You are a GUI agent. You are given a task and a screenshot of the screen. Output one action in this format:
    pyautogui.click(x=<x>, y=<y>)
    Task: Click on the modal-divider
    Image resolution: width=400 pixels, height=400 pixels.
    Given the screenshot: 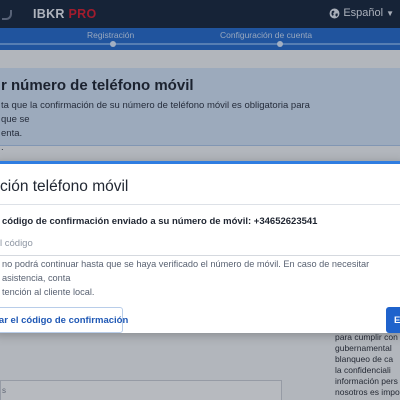 What is the action you would take?
    pyautogui.click(x=200, y=204)
    